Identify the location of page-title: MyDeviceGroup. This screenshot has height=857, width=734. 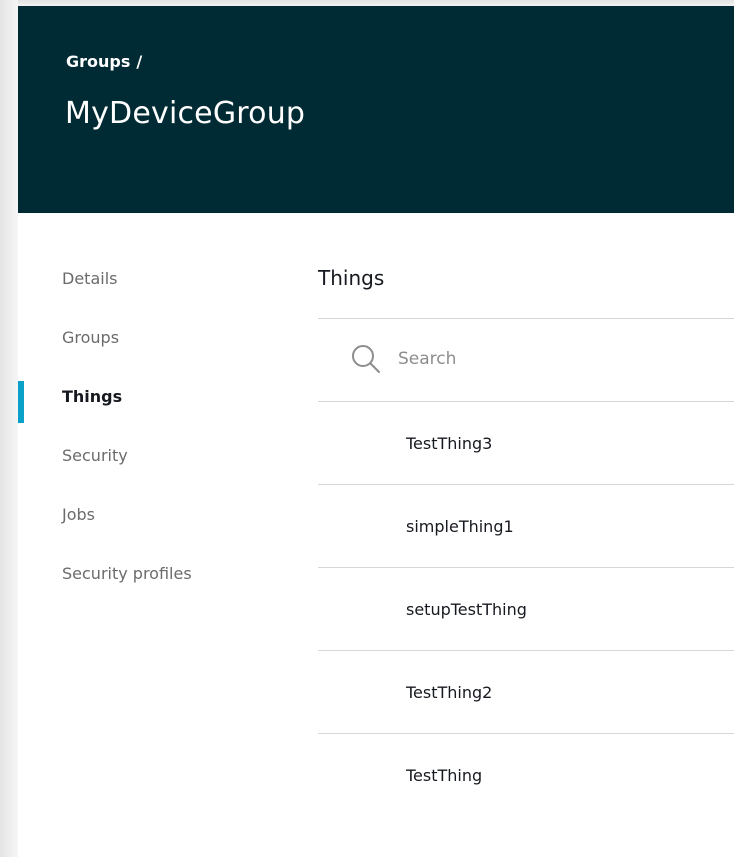
(185, 113).